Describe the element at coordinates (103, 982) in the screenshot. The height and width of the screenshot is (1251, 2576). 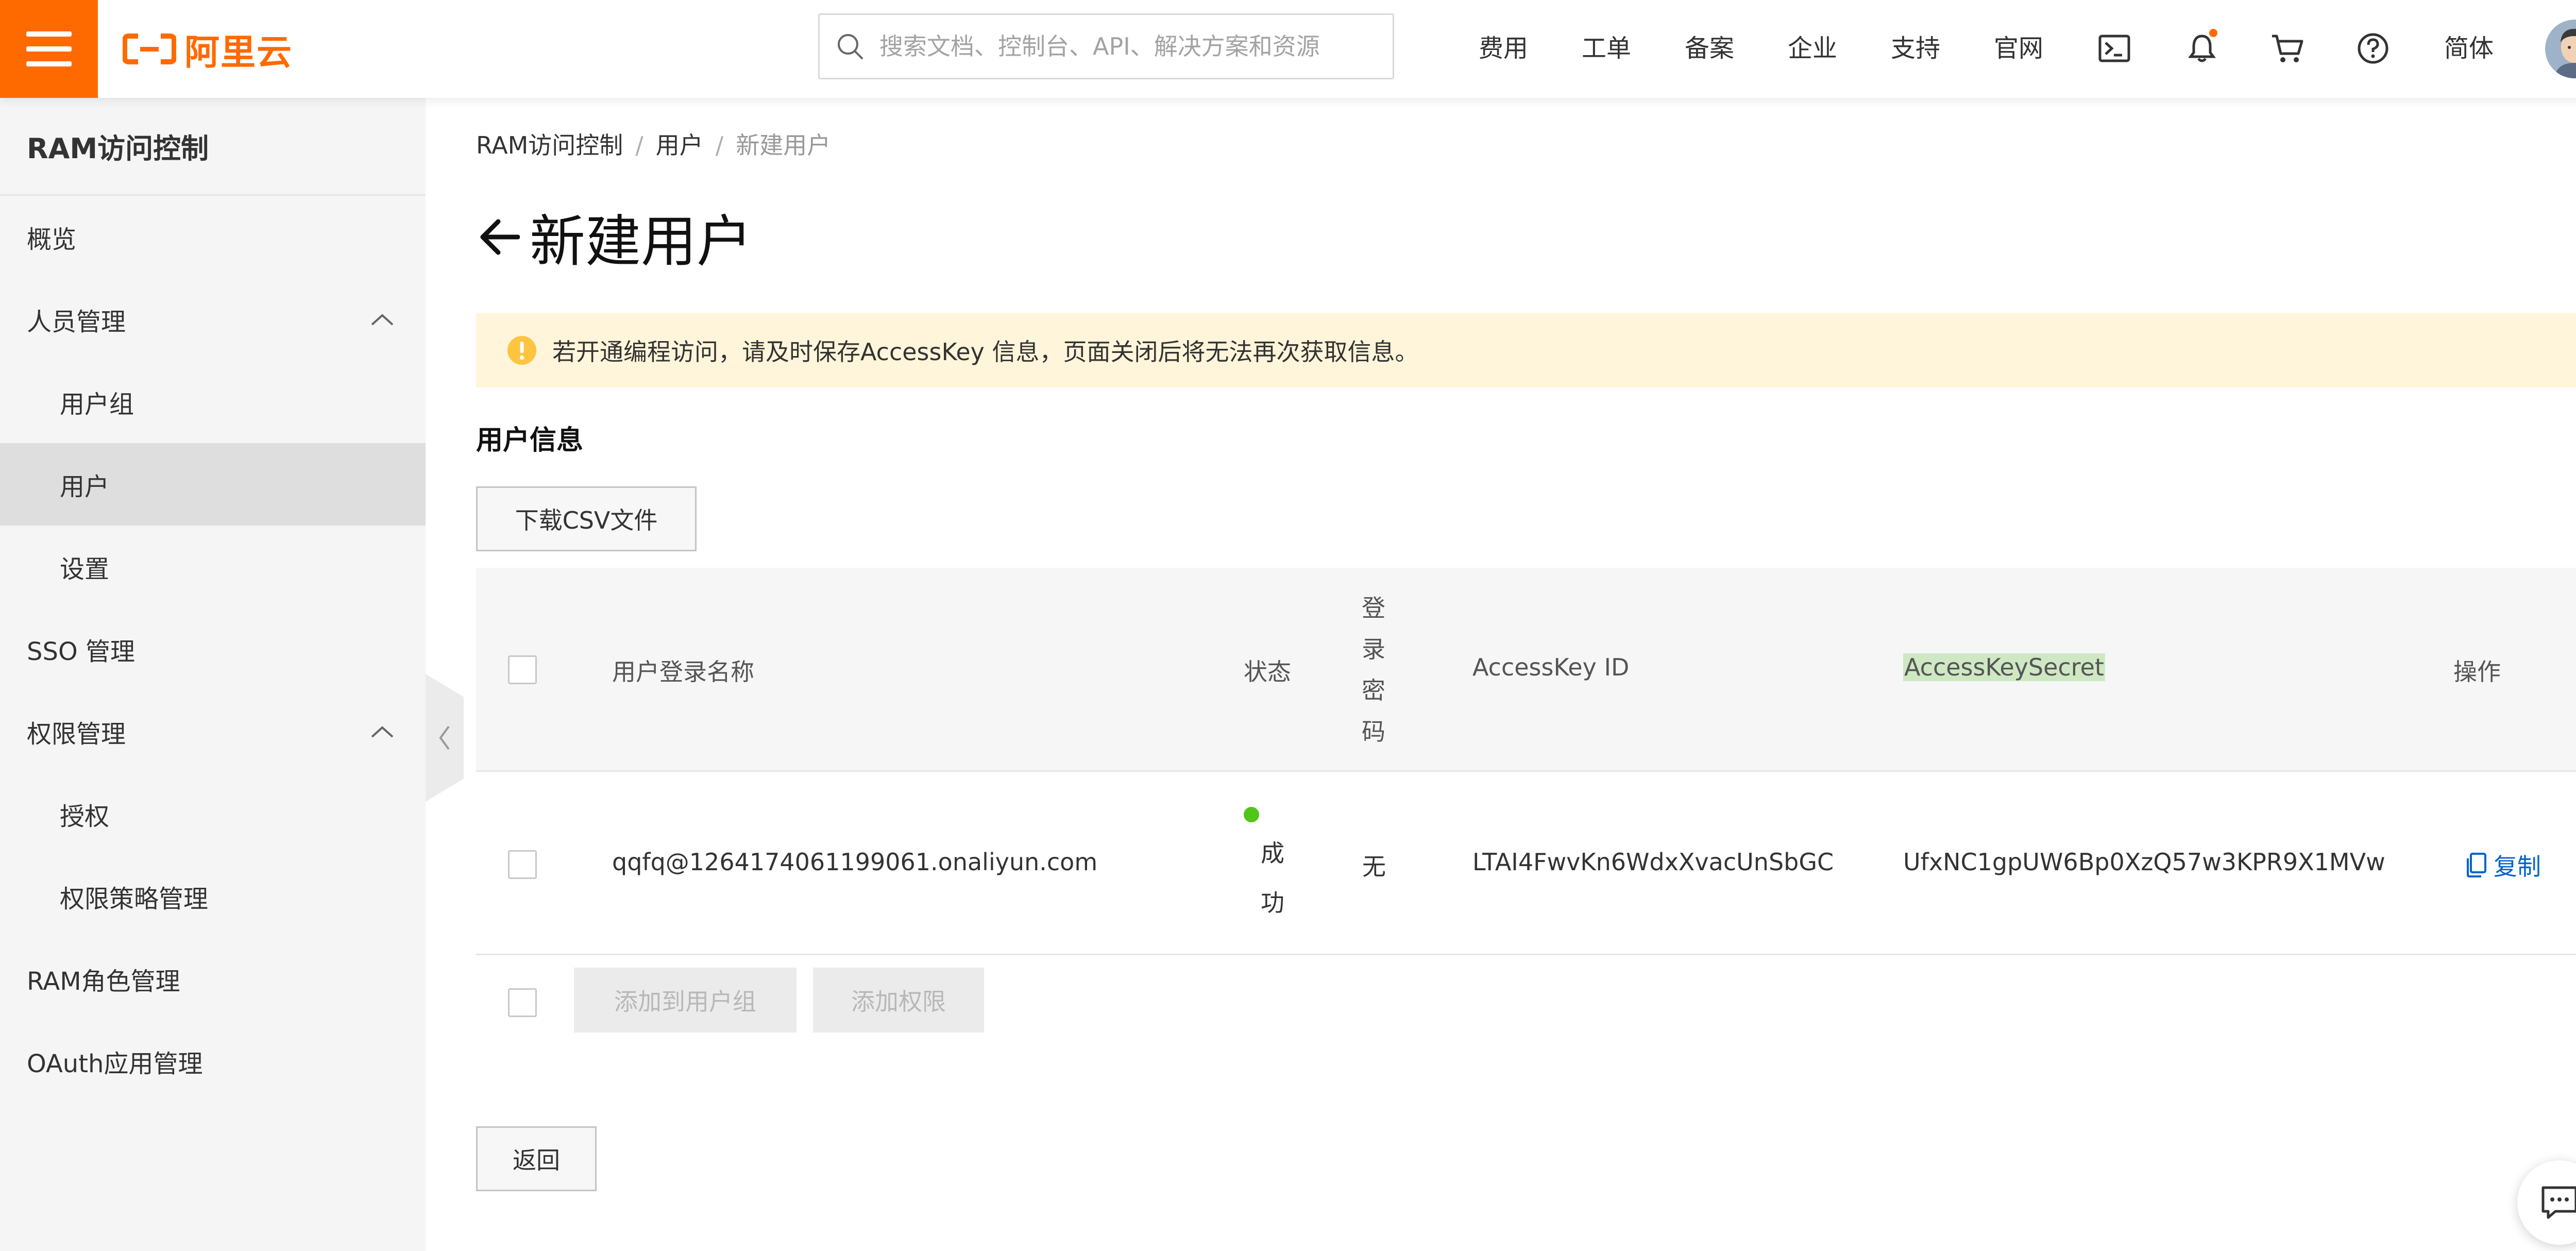
I see `sidebar-item-label: RAM角色管理` at that location.